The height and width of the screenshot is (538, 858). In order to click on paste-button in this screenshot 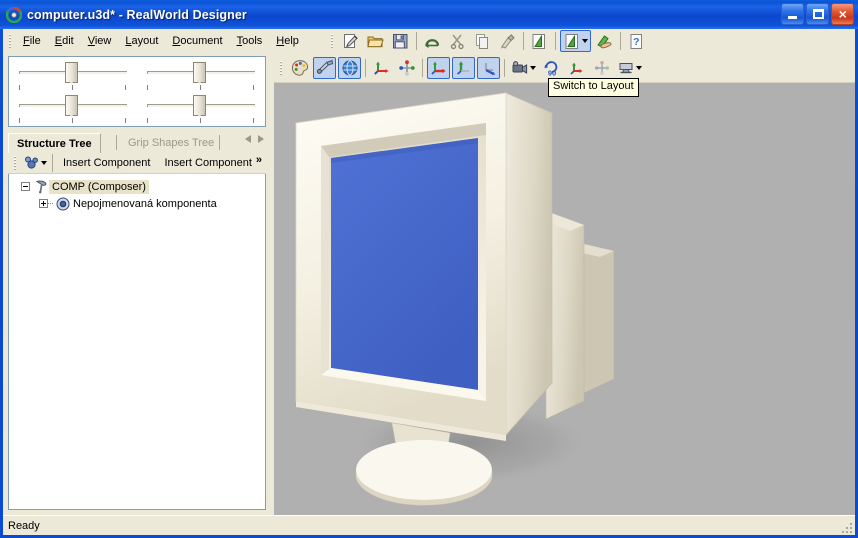, I will do `click(507, 41)`.